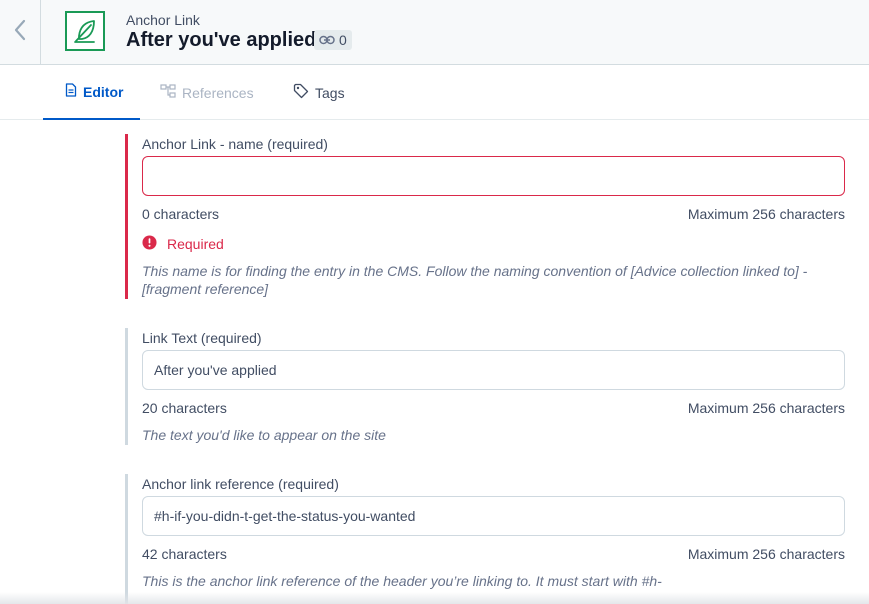 The image size is (869, 604). What do you see at coordinates (301, 92) in the screenshot?
I see `tag-icon` at bounding box center [301, 92].